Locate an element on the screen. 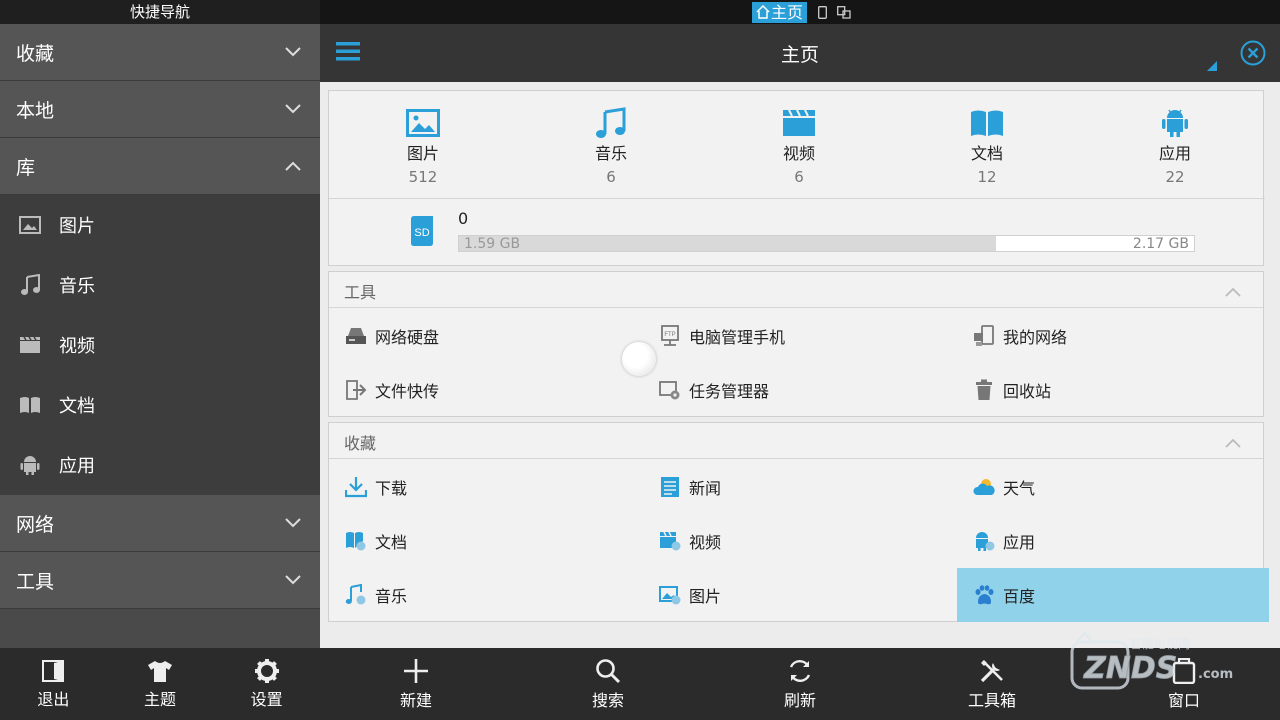 This screenshot has width=1280, height=720. favorite-label: 下载 is located at coordinates (391, 488).